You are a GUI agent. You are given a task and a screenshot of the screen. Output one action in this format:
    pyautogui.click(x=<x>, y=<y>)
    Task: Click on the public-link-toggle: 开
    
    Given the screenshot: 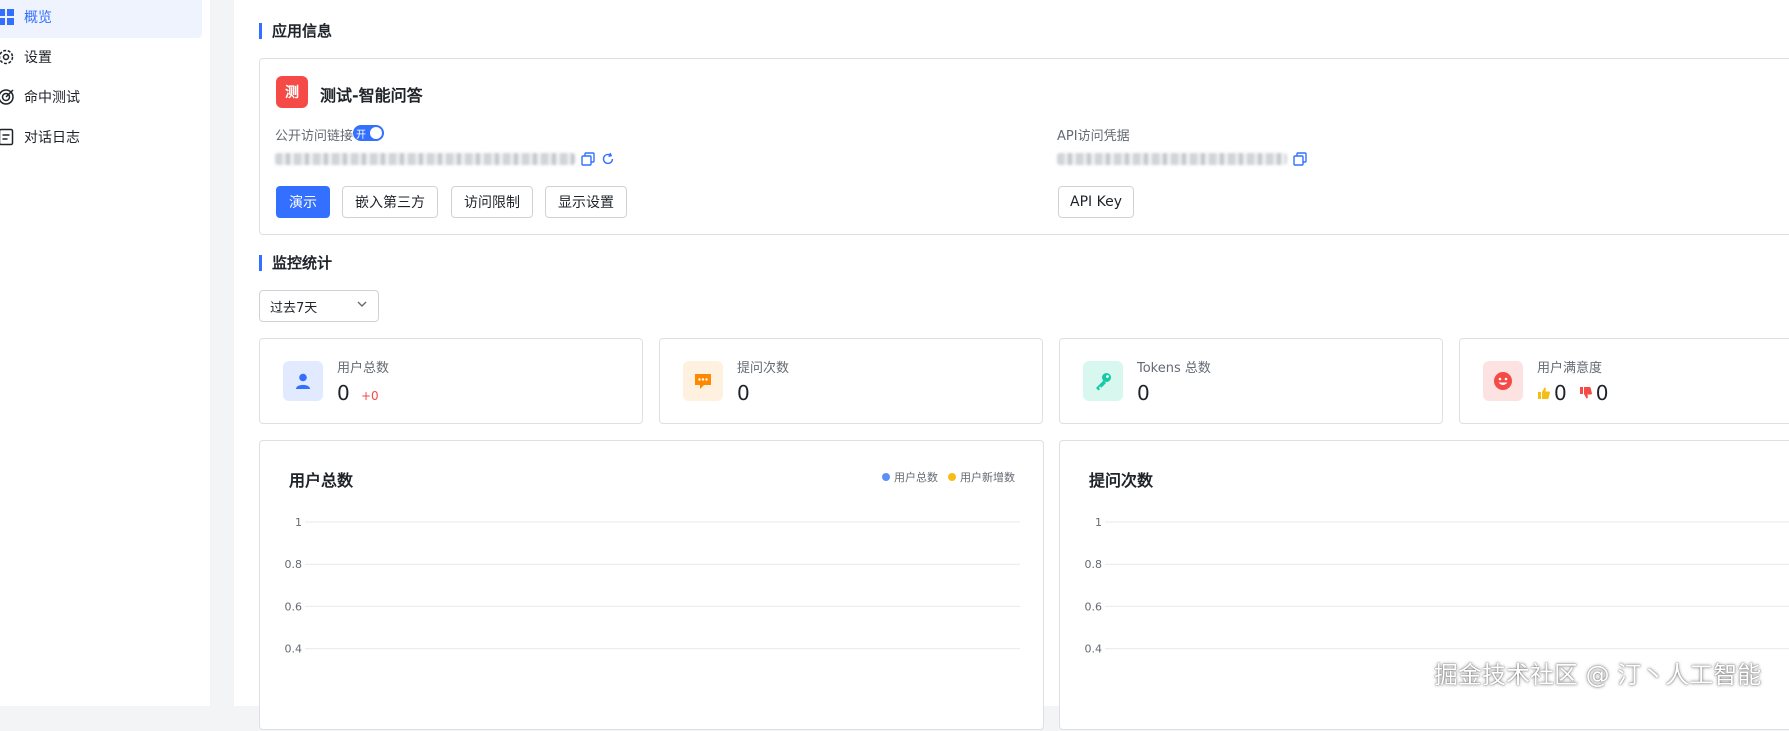 What is the action you would take?
    pyautogui.click(x=368, y=133)
    